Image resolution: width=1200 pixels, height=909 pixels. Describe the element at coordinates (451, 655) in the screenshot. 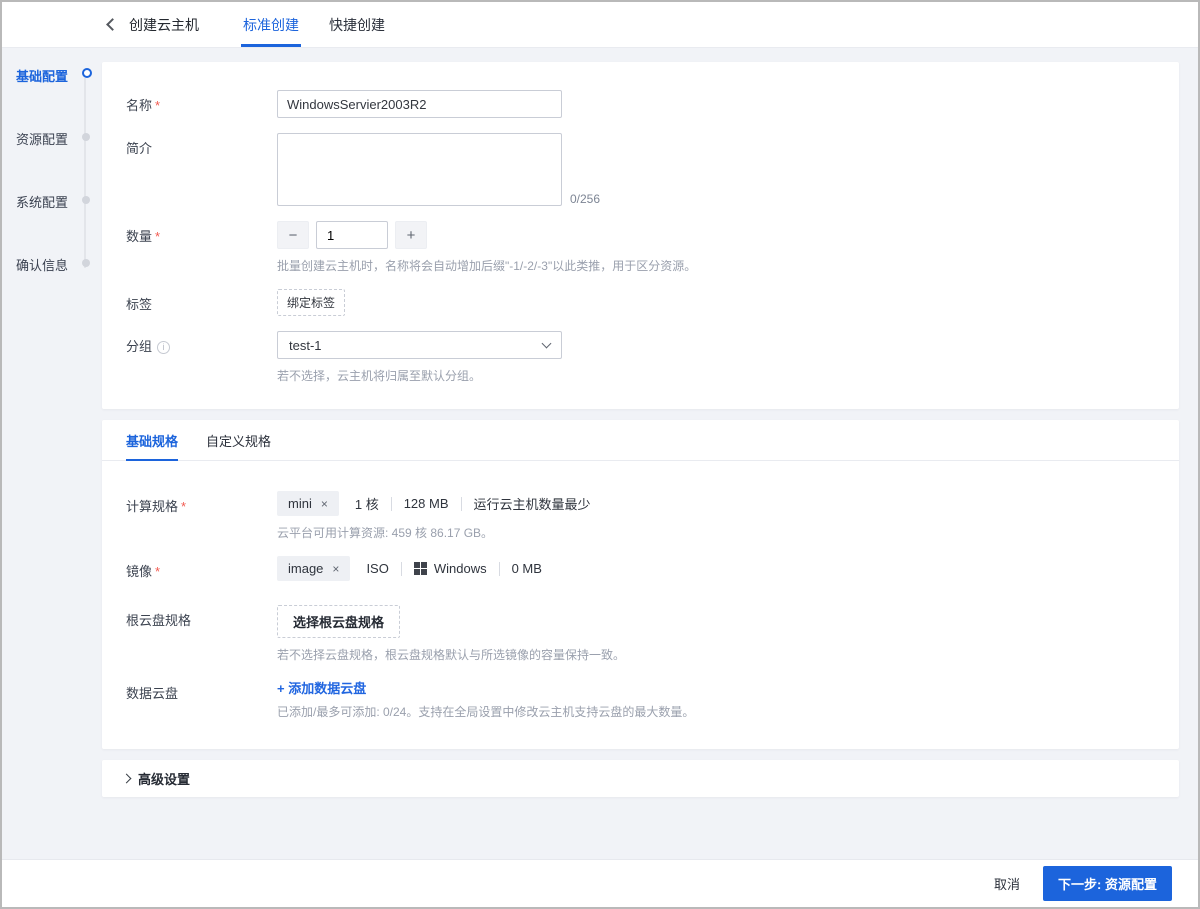

I see `root-disk-help-text: 若不选择云盘规格，根云盘规格默认与所选镜像的容量保持一致。` at that location.